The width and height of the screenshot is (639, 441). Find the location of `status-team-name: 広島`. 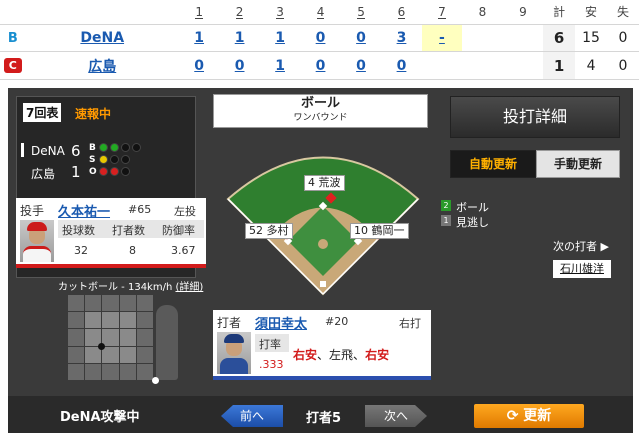

status-team-name: 広島 is located at coordinates (43, 174).